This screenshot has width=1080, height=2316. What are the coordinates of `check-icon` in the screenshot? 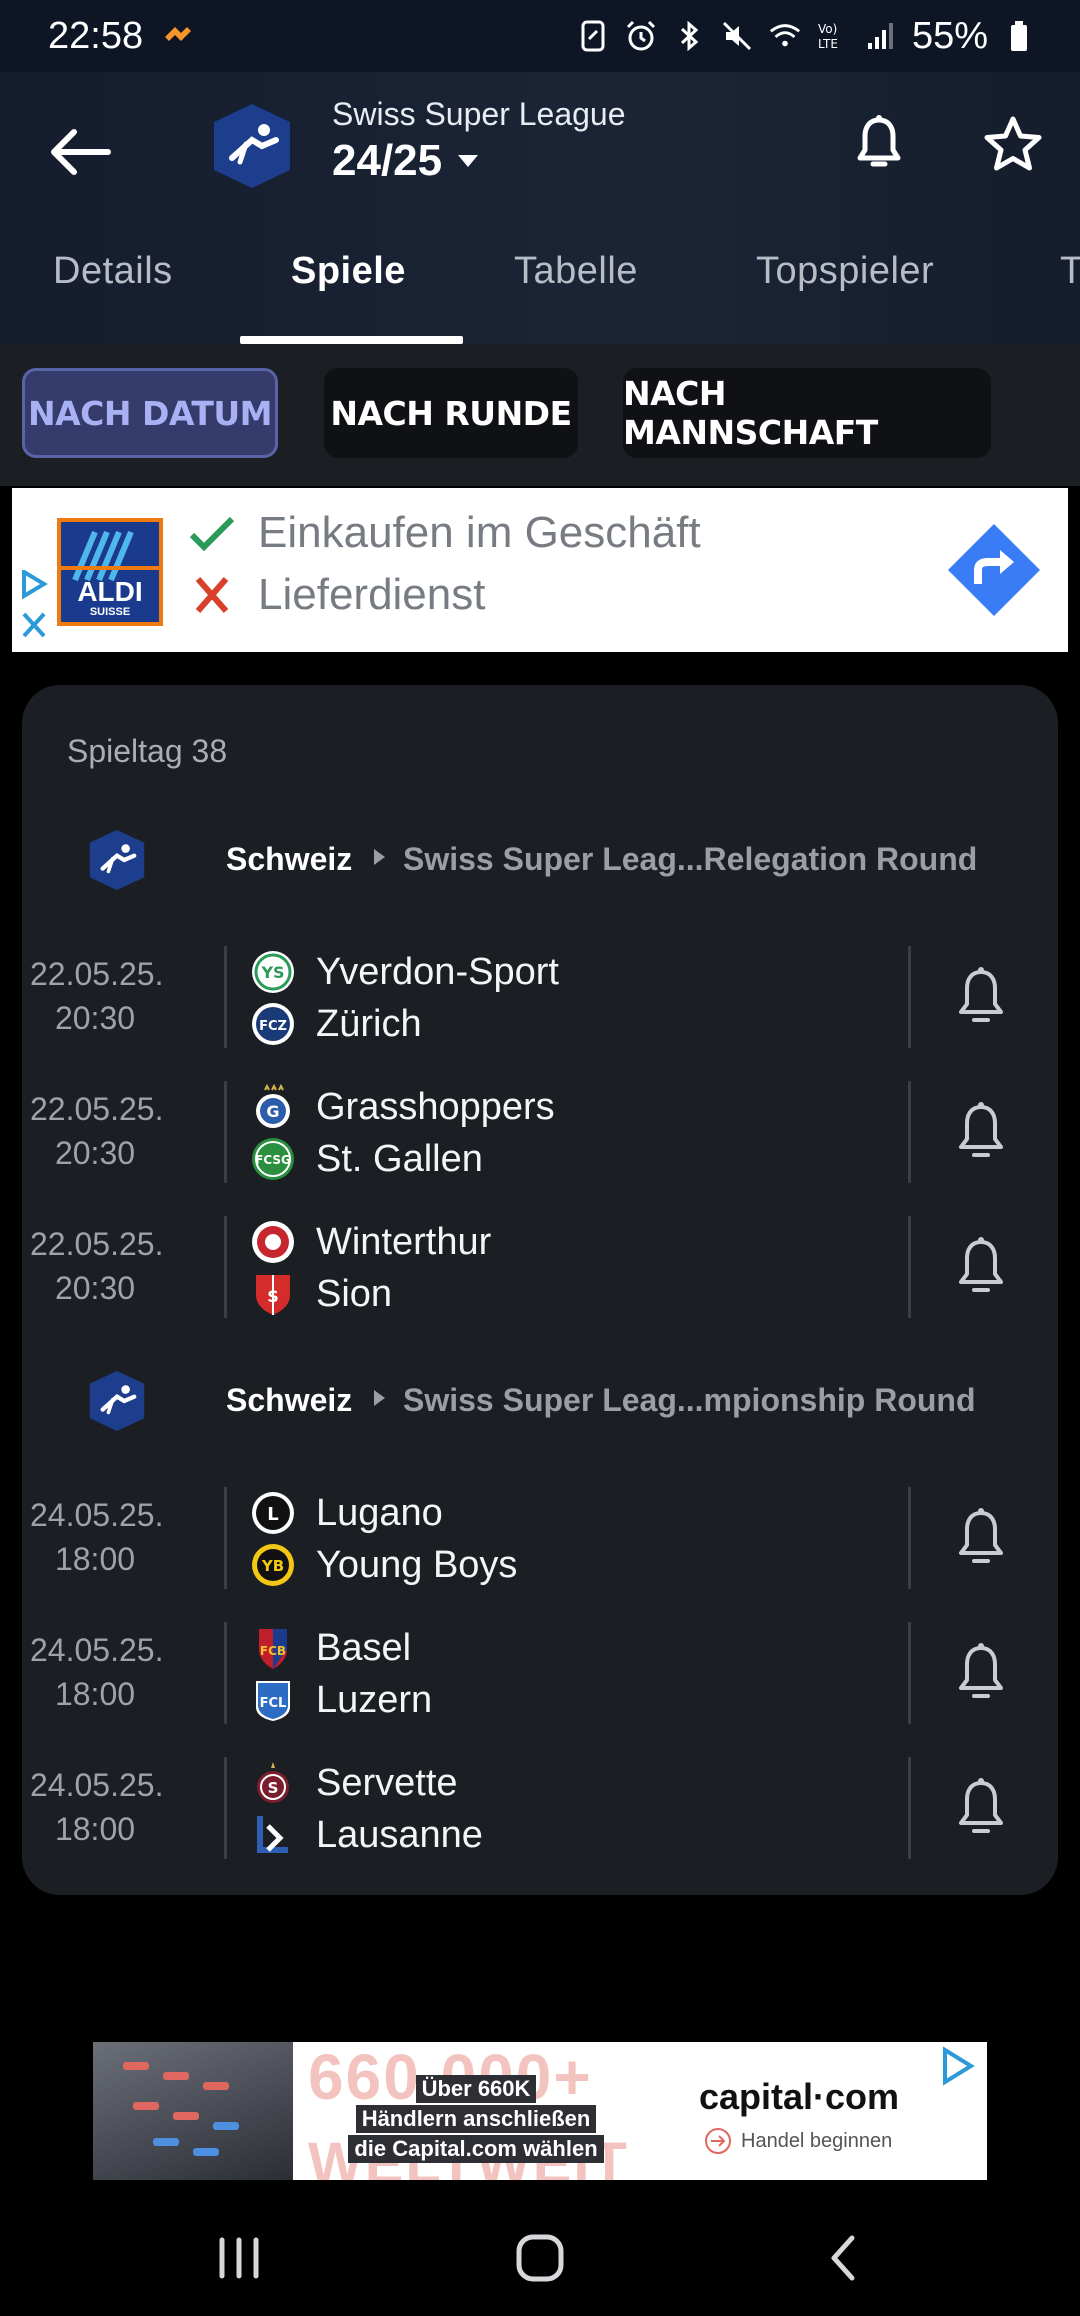 It's located at (212, 534).